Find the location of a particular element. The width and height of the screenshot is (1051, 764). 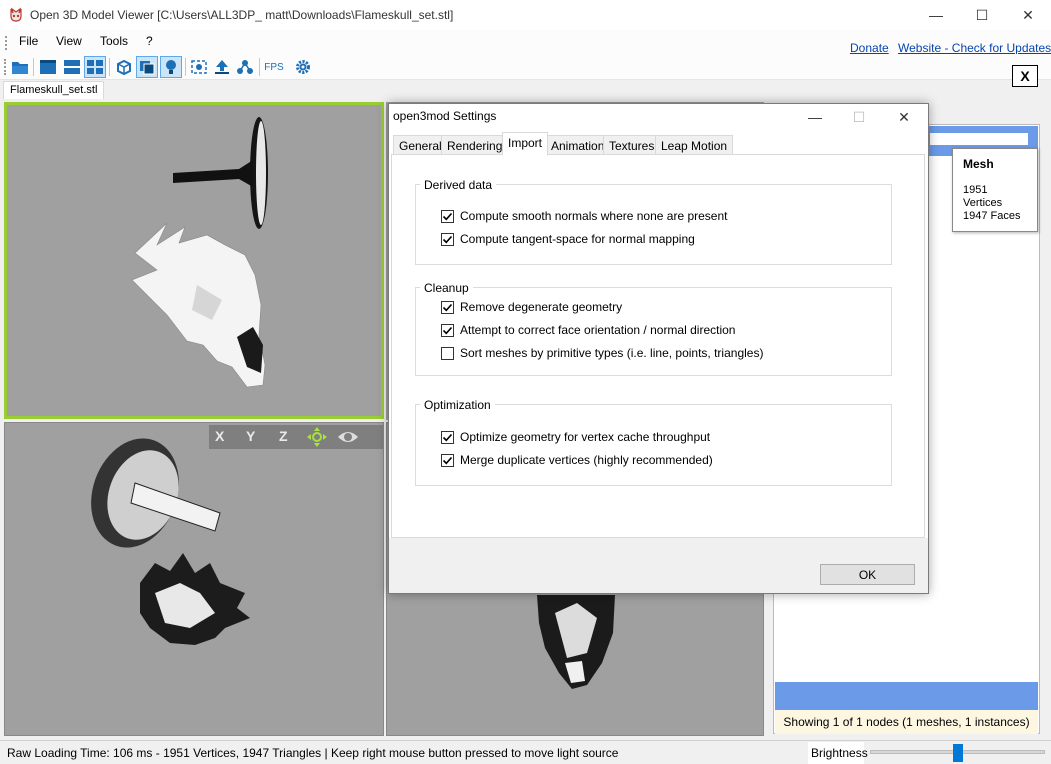

four-view-icon is located at coordinates (95, 67).